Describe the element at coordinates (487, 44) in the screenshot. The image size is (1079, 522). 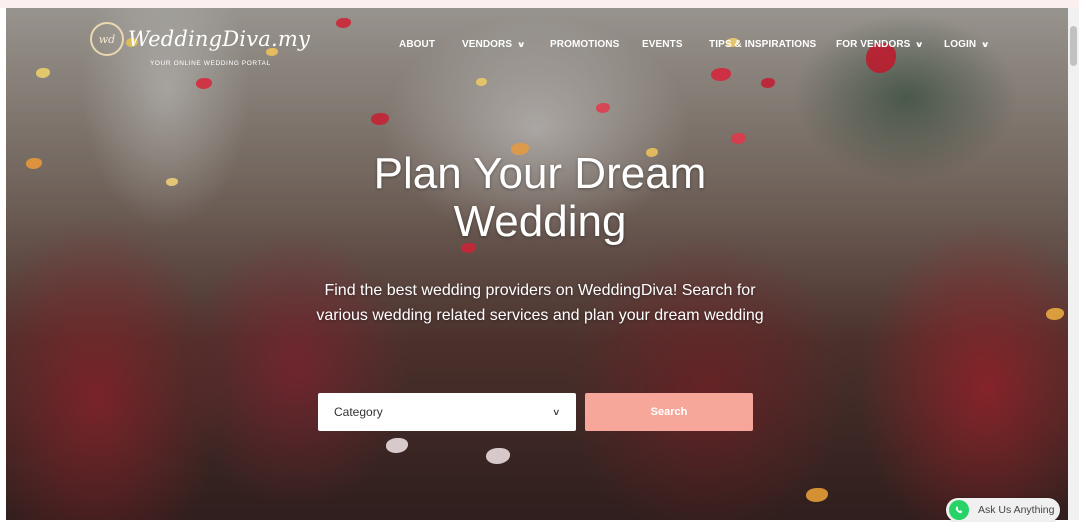
I see `nav-label: VENDORS` at that location.